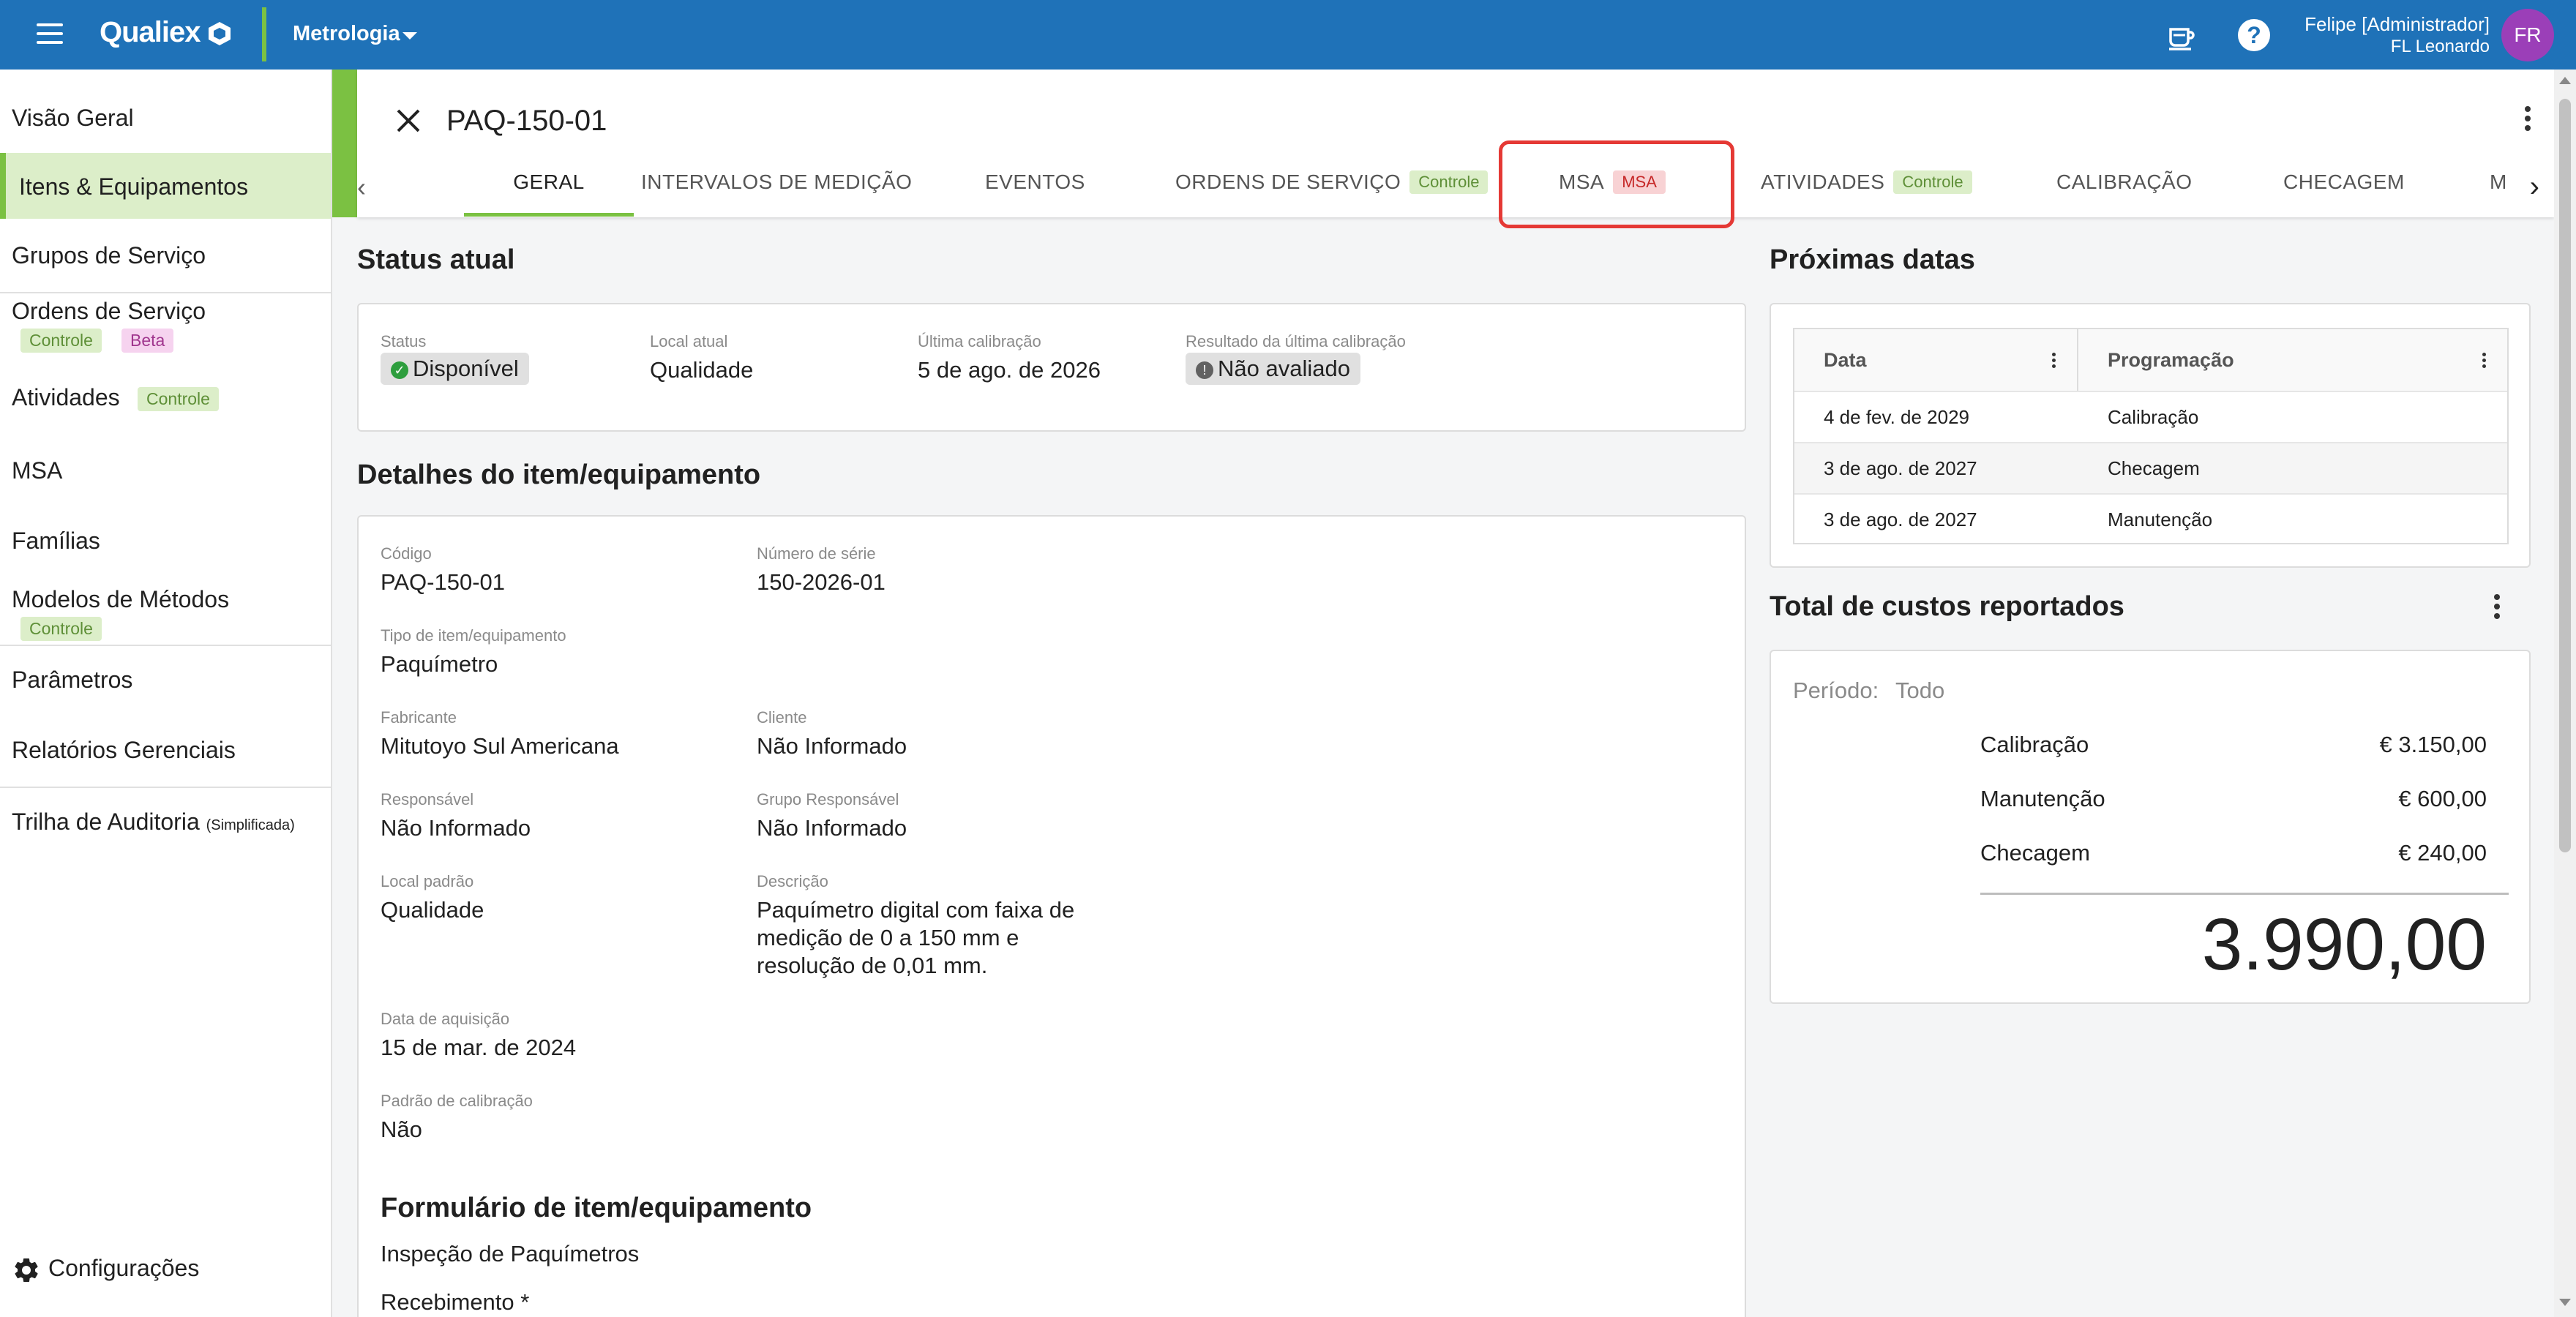  Describe the element at coordinates (165, 406) in the screenshot. I see `sidebar-item-atividades: Atividades Controle` at that location.